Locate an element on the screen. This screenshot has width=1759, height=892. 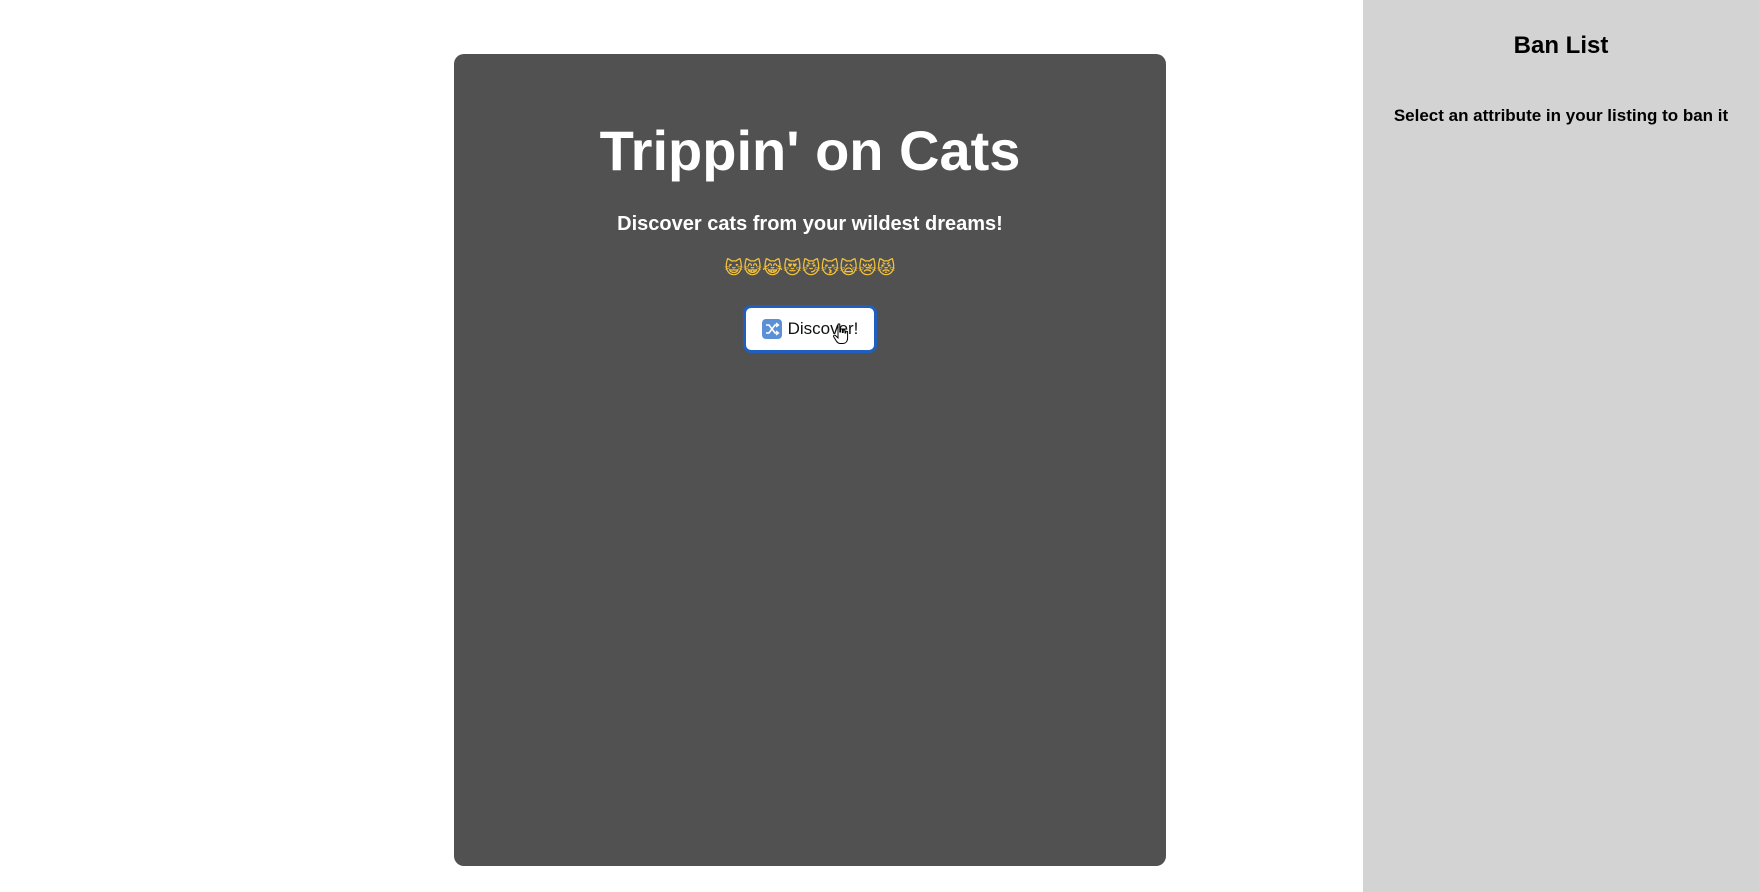
shuffle-icon is located at coordinates (771, 329).